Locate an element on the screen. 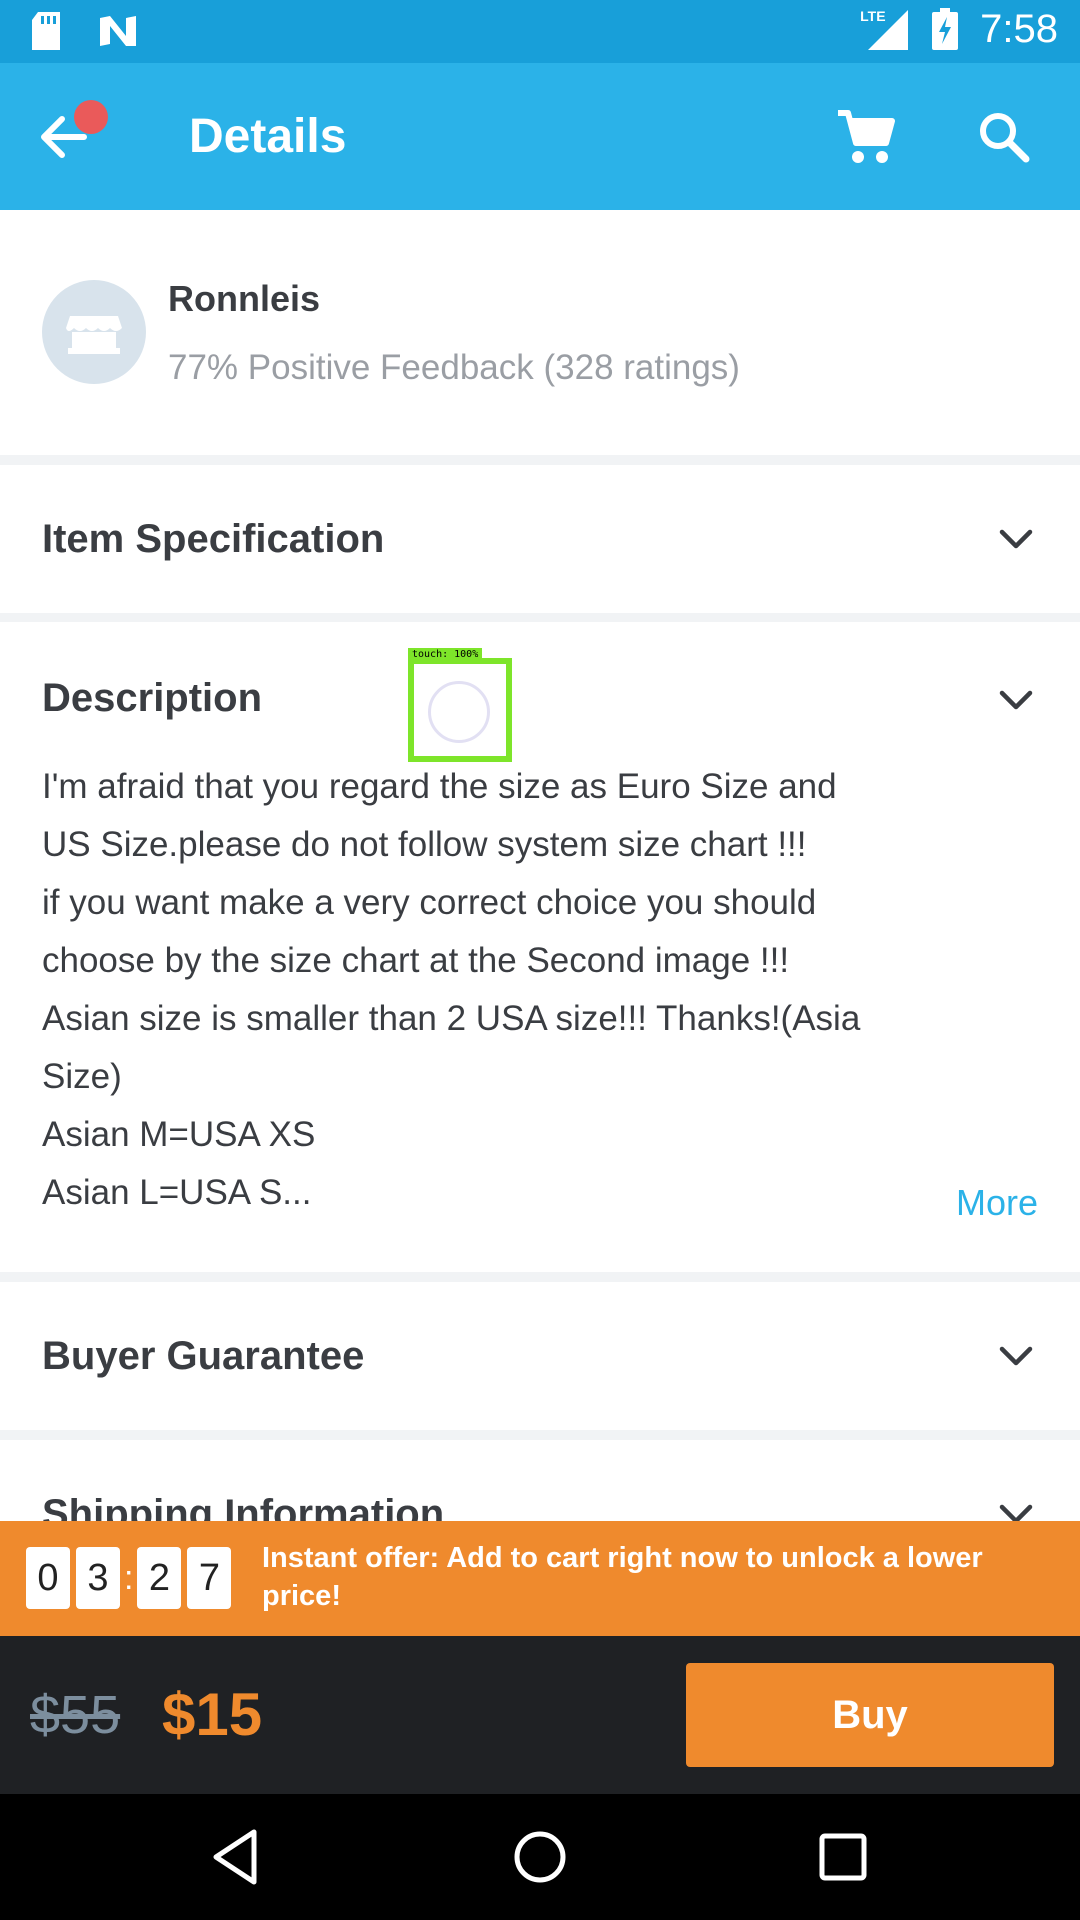  nav-home-icon is located at coordinates (540, 1857).